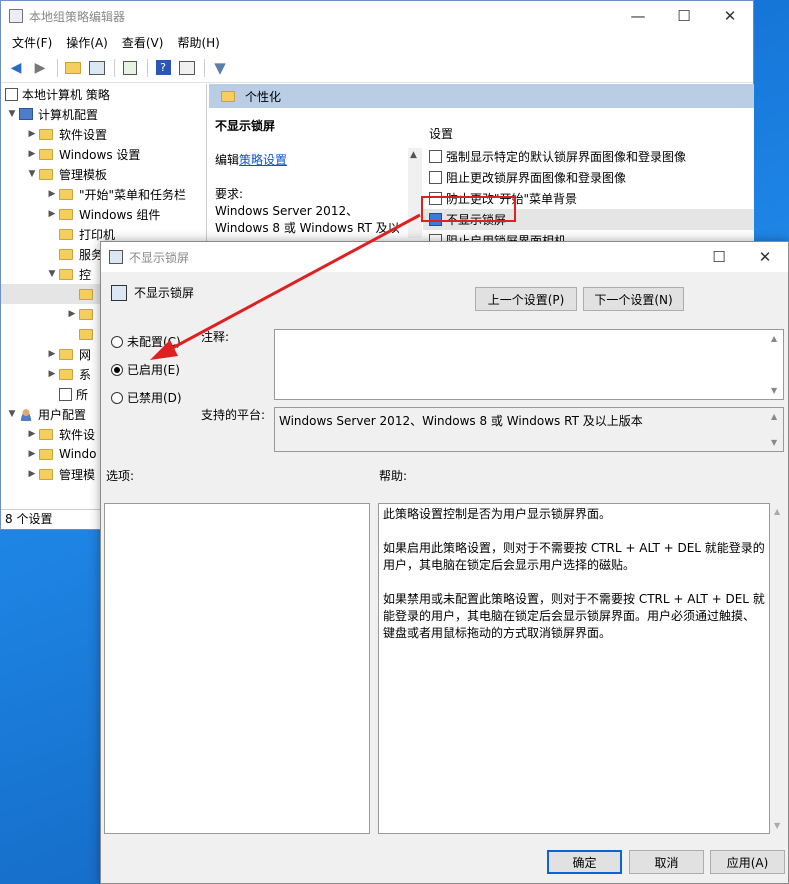 This screenshot has height=884, width=789. I want to click on show-hide-tree-icon, so click(97, 68).